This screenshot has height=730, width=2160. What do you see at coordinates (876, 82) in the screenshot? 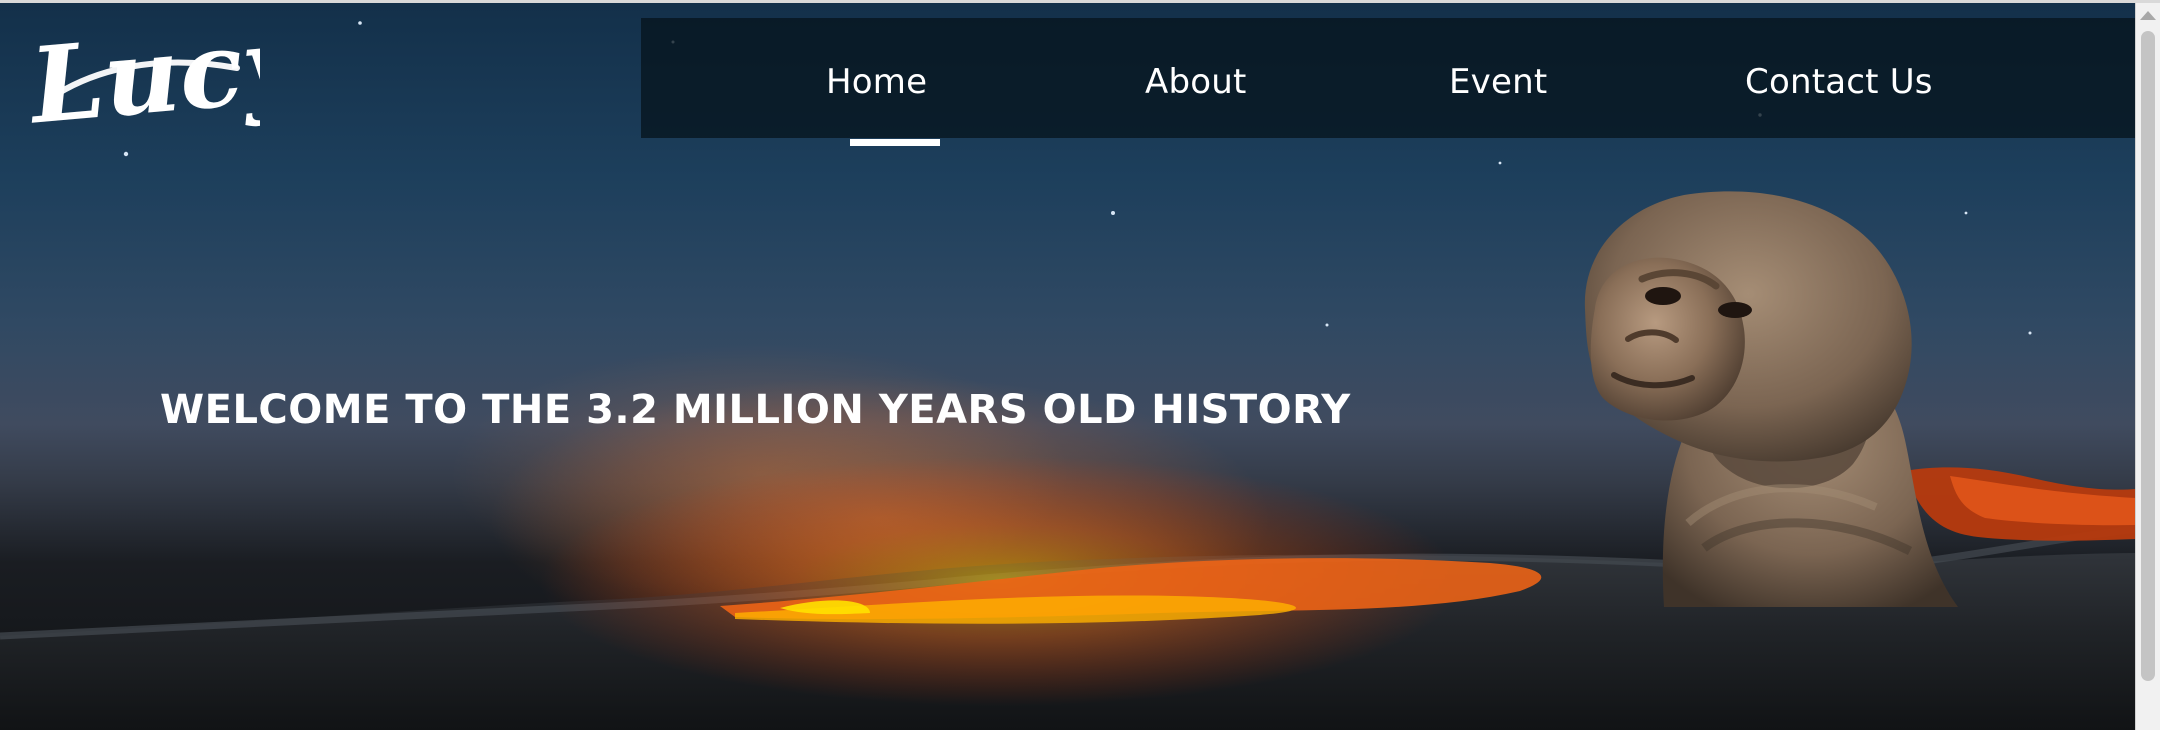
I see `nav-home: Home` at bounding box center [876, 82].